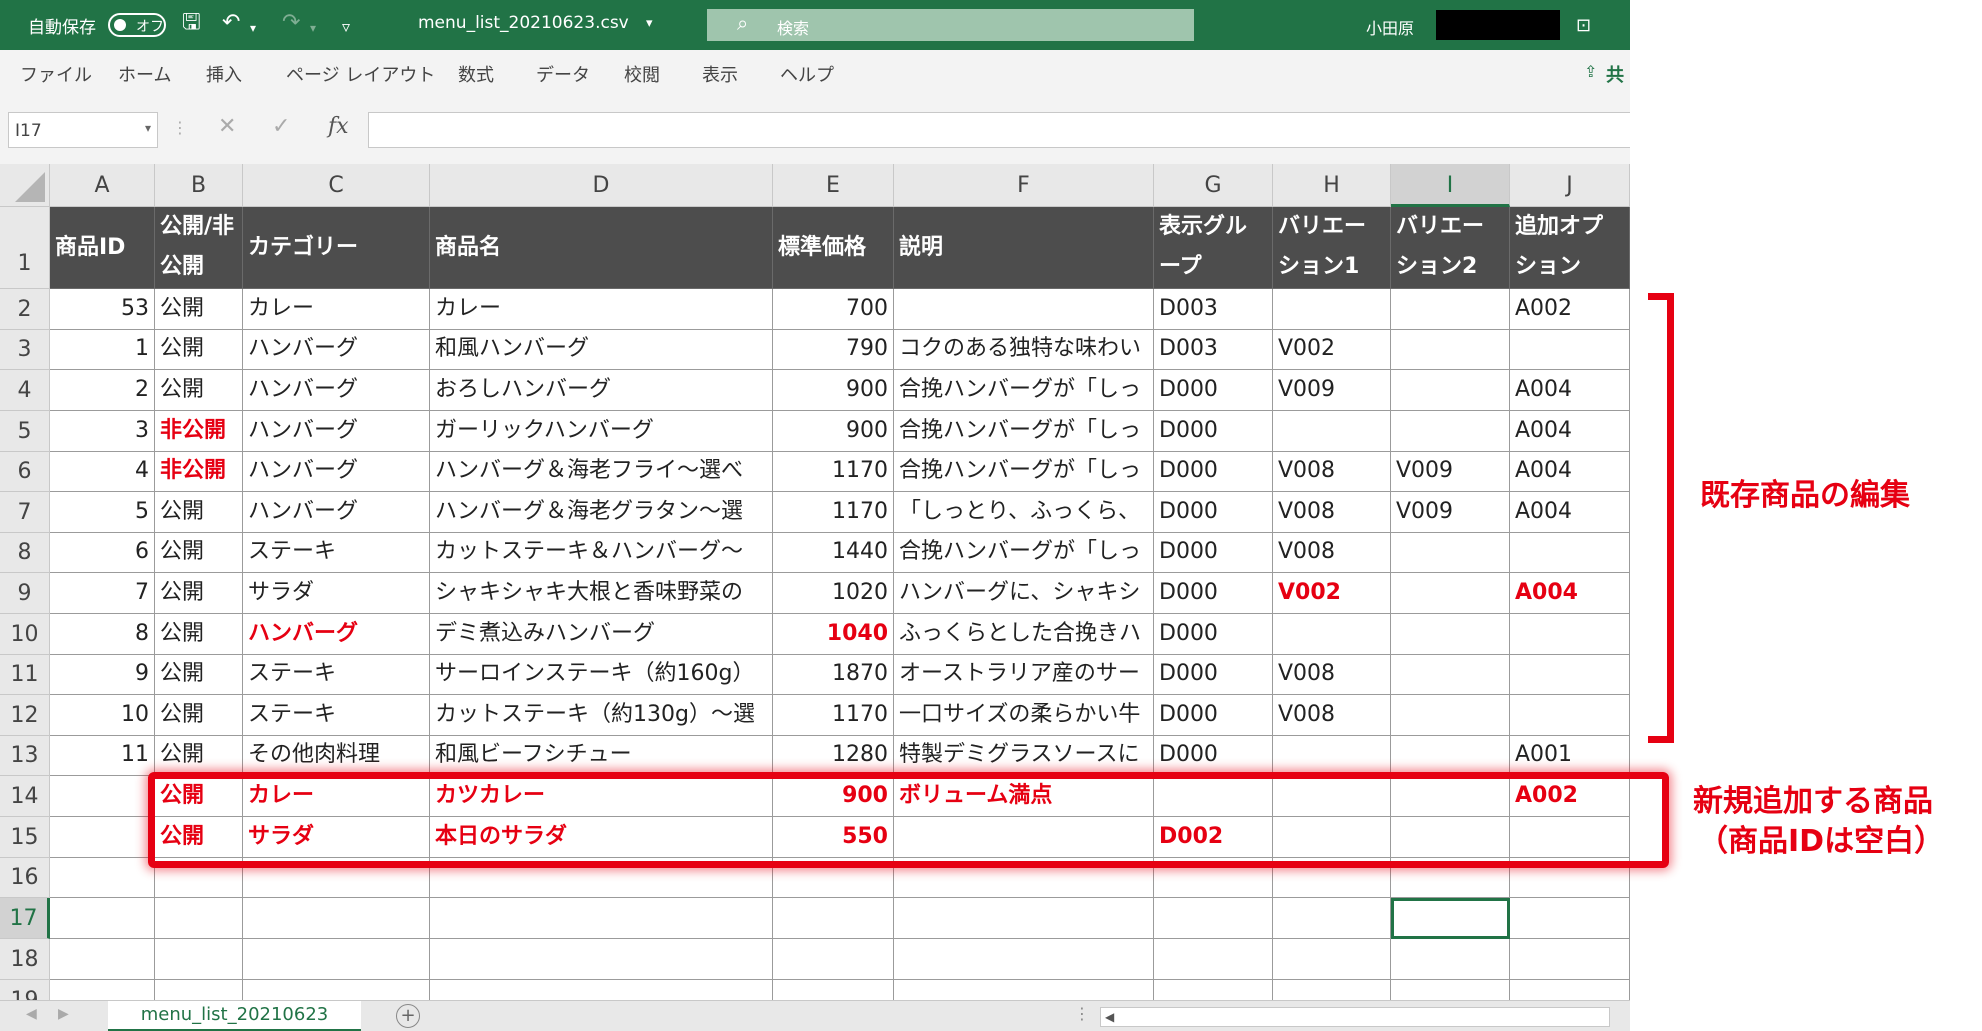 The image size is (1982, 1031). Describe the element at coordinates (25, 553) in the screenshot. I see `row-header-8: 8` at that location.